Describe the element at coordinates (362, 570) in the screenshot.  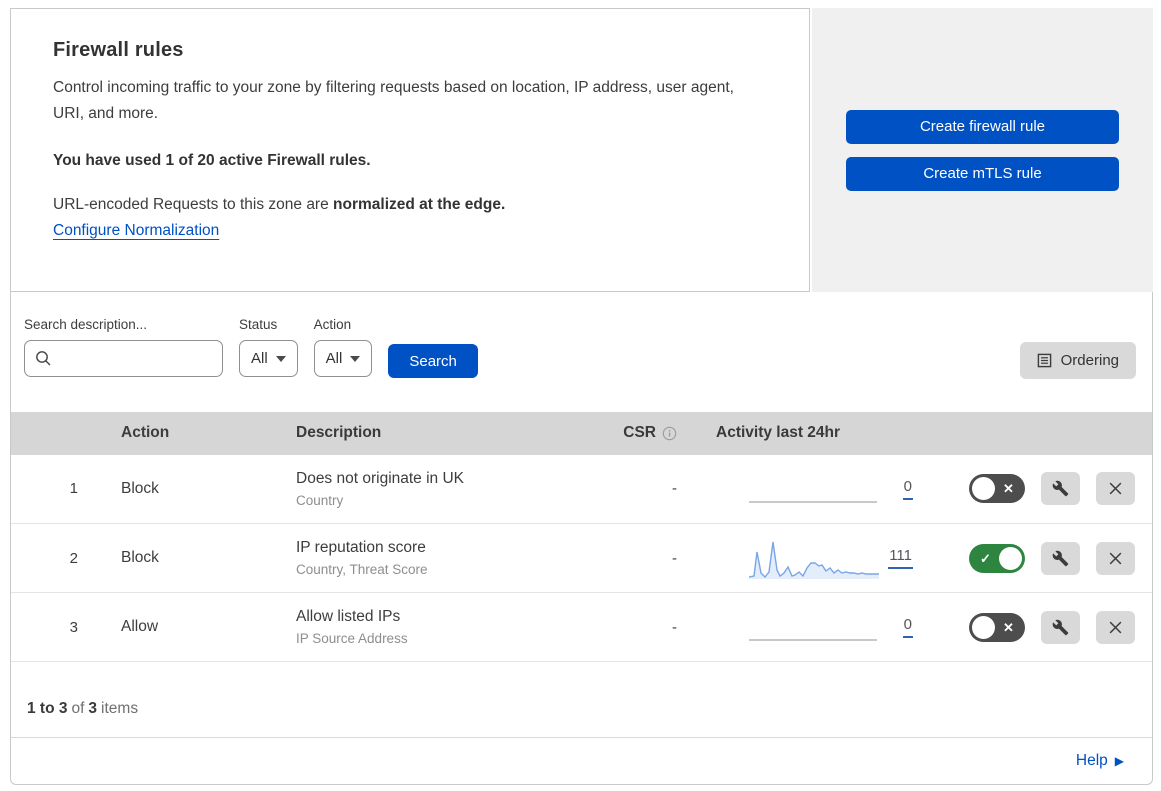
I see `rule-fields: Country, Threat Score` at that location.